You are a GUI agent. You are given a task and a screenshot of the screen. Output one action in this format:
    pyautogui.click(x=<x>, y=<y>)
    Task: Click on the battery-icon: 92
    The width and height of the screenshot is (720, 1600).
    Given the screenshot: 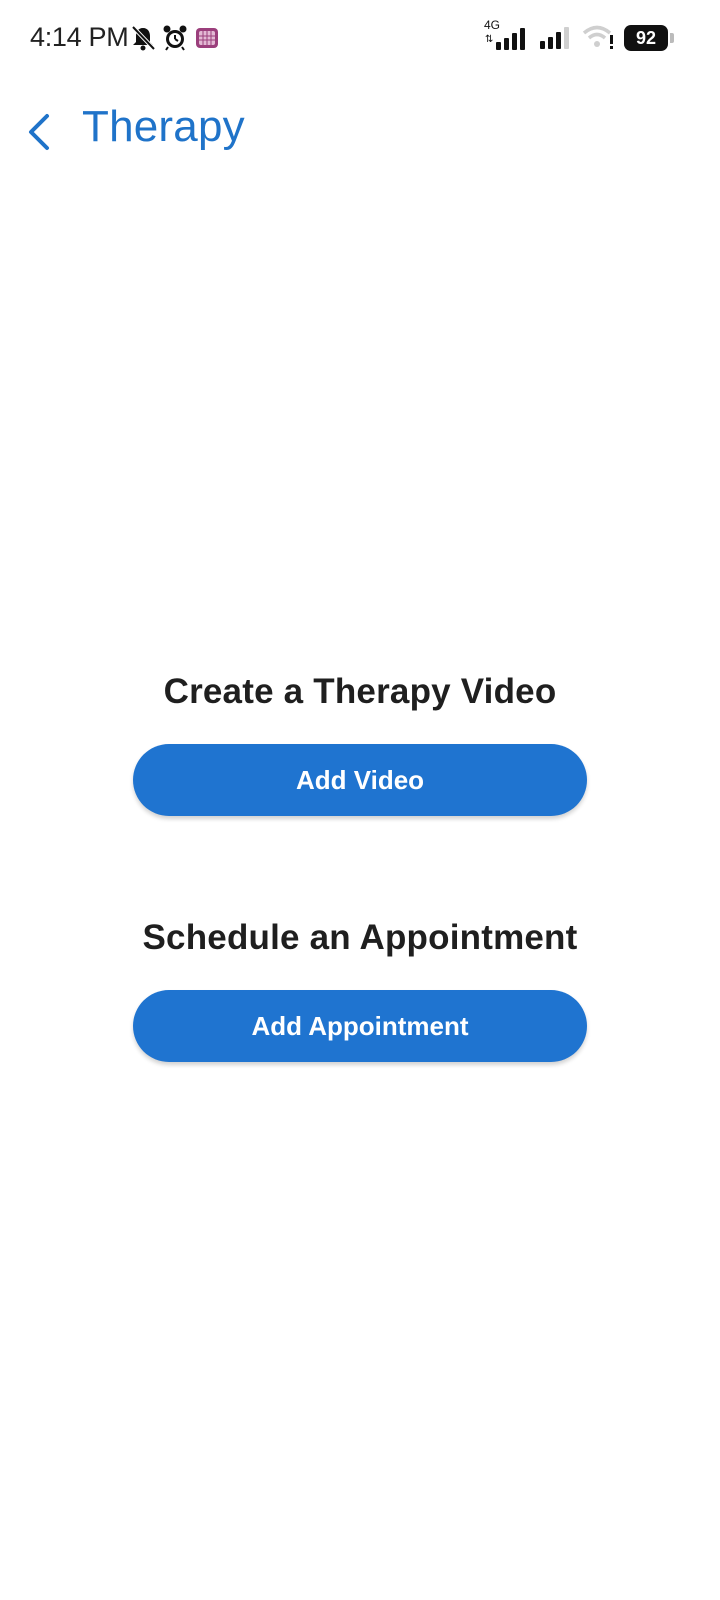 What is the action you would take?
    pyautogui.click(x=649, y=38)
    